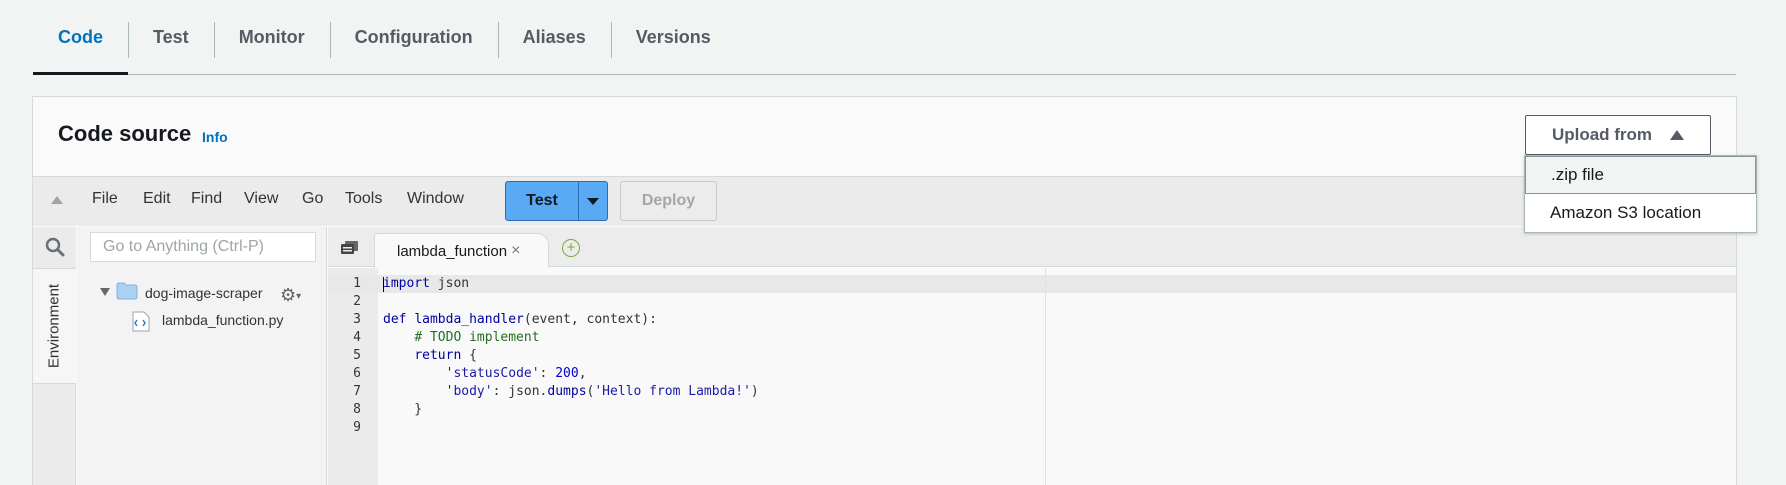 This screenshot has width=1786, height=485. Describe the element at coordinates (477, 337) in the screenshot. I see `code-line: # TODO implement` at that location.